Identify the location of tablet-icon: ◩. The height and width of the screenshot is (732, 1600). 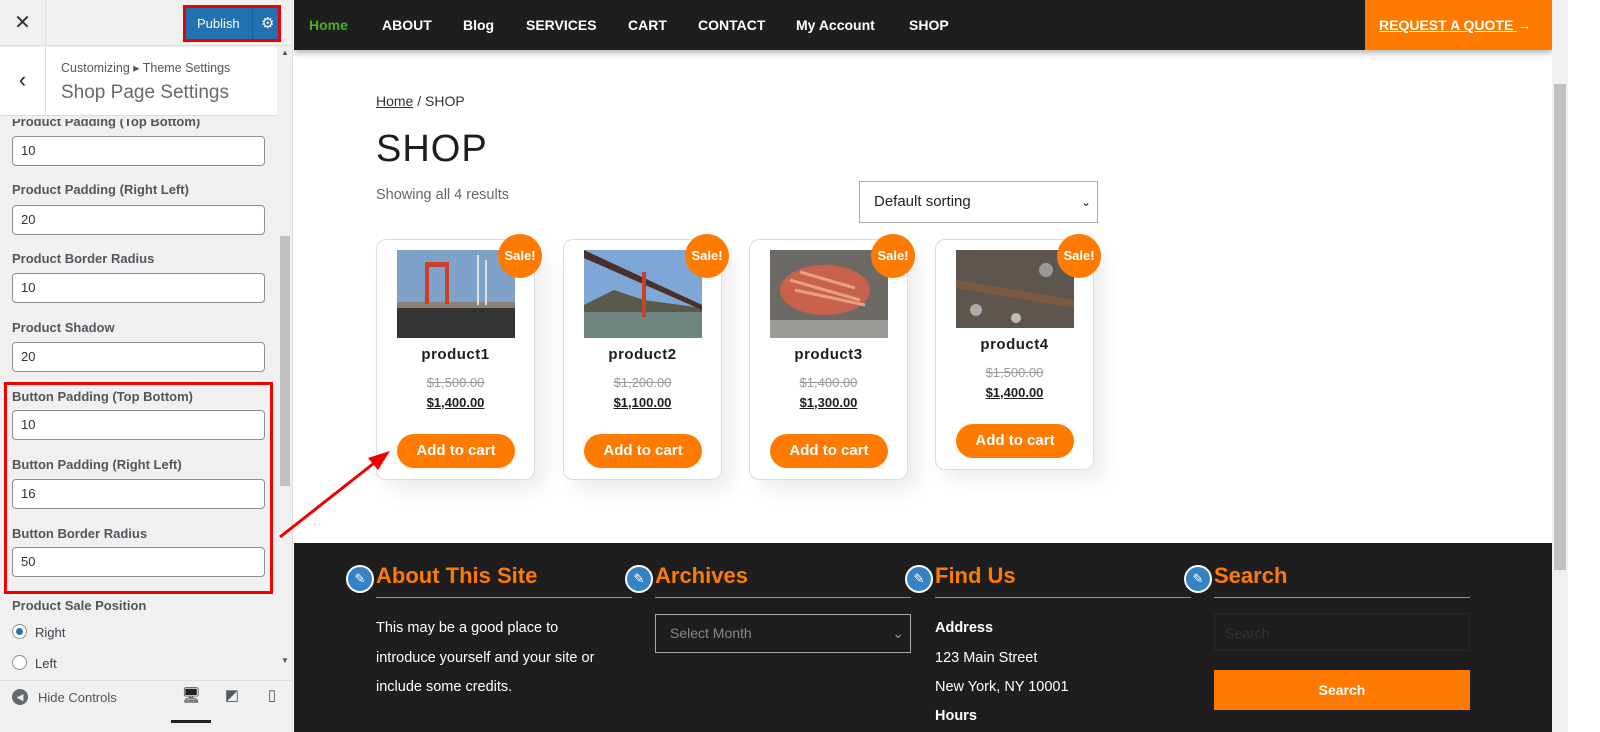
(232, 695).